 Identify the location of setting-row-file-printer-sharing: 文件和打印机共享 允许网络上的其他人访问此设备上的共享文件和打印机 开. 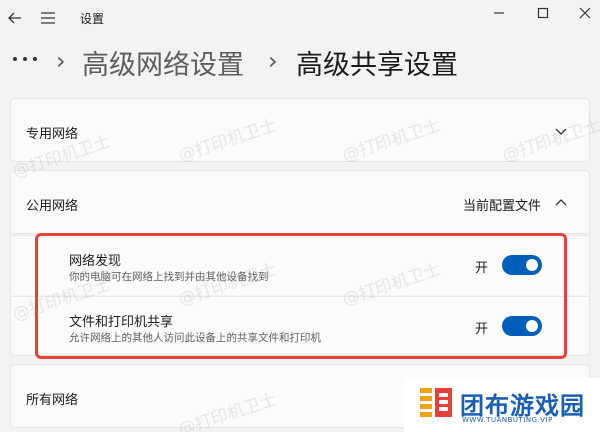
(300, 326).